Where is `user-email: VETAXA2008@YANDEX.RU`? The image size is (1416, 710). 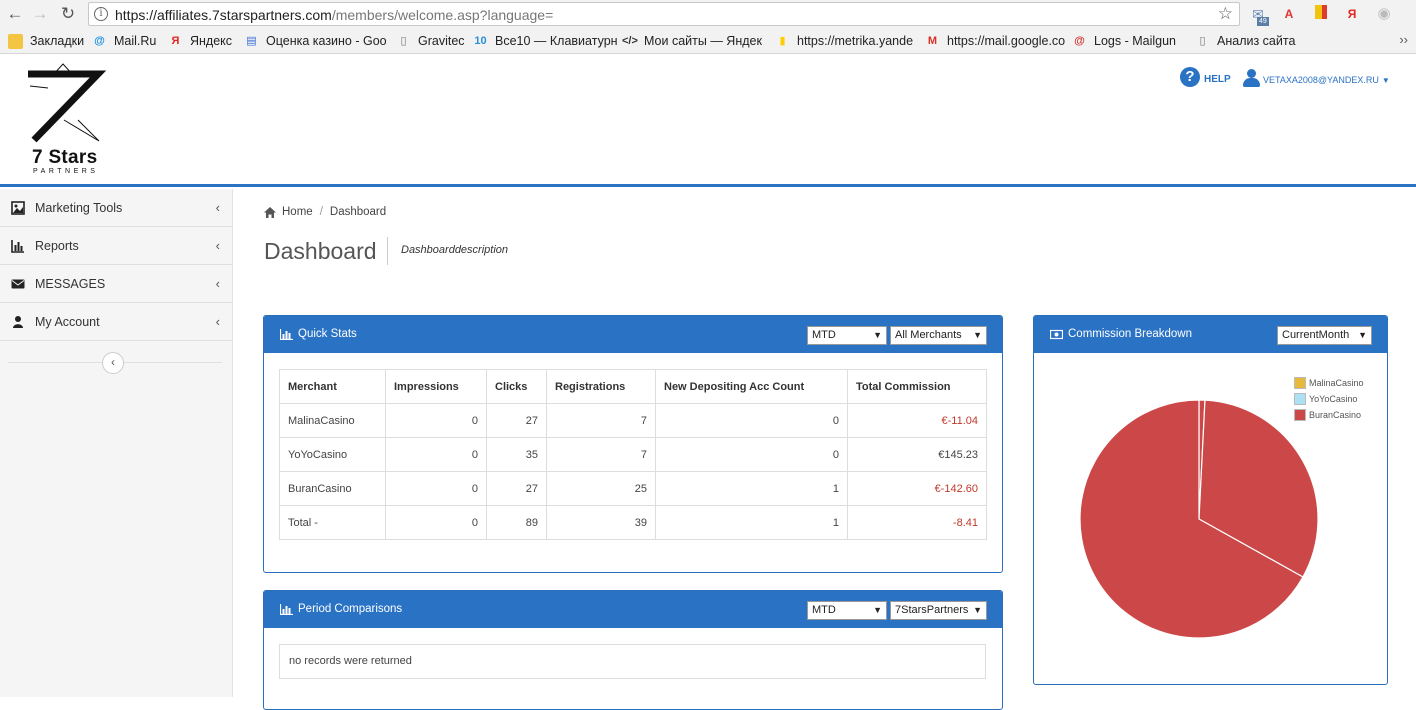 user-email: VETAXA2008@YANDEX.RU is located at coordinates (1321, 79).